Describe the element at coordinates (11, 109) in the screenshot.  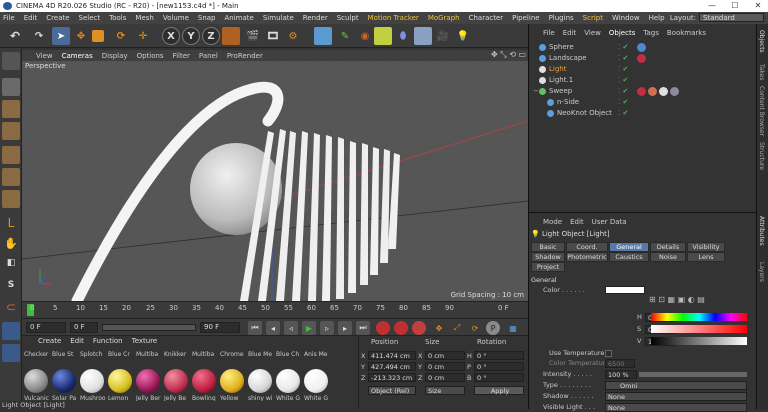
I see `texture-mode-icon` at that location.